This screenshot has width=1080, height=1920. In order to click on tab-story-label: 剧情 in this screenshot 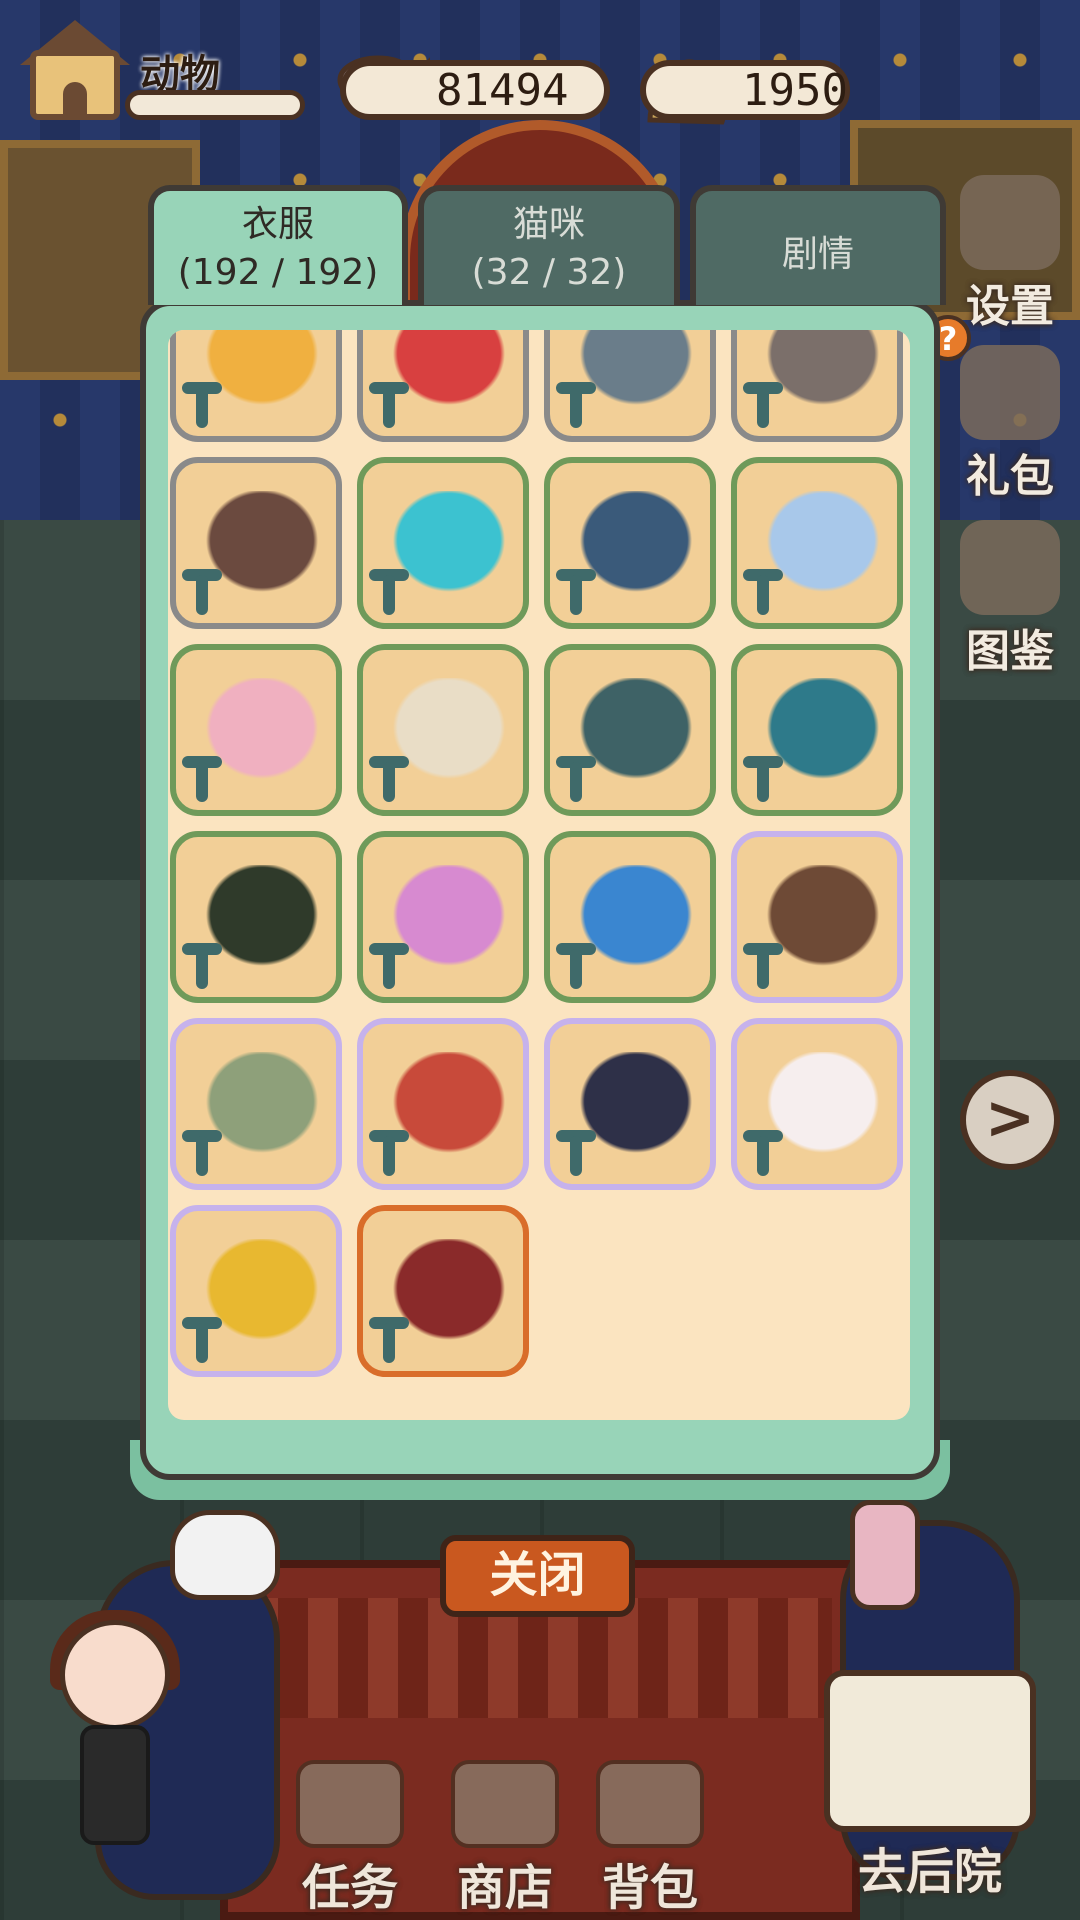, I will do `click(817, 254)`.